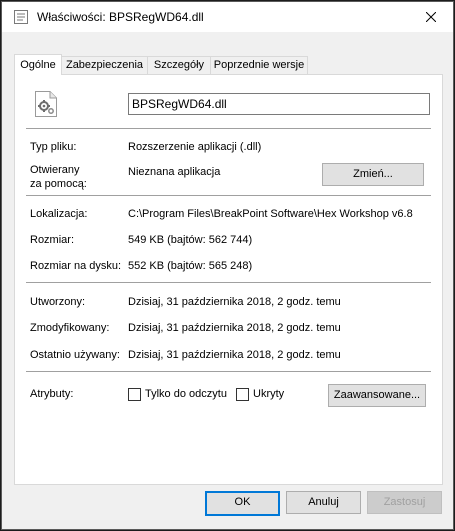 Image resolution: width=455 pixels, height=531 pixels. I want to click on opens-with-label-line1: Otwierany, so click(55, 170).